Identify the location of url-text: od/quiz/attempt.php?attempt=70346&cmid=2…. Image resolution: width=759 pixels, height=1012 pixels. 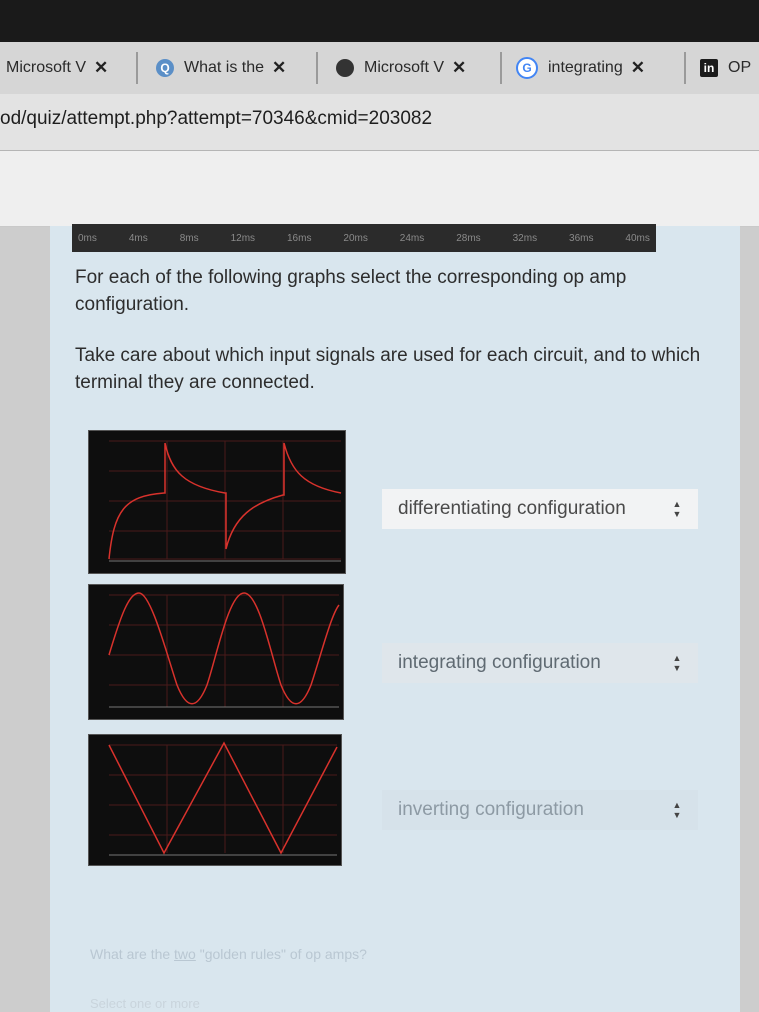
(216, 119).